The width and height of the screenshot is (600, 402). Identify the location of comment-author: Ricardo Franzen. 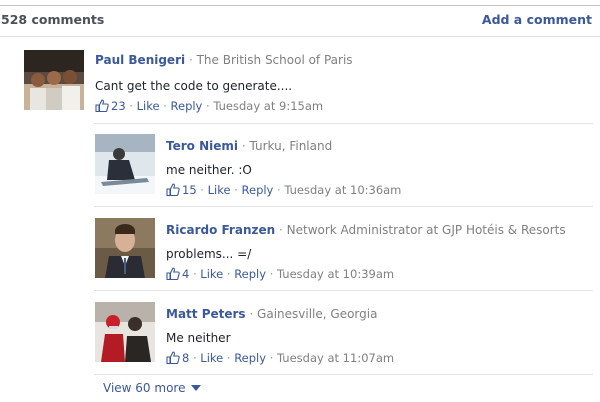
(220, 230).